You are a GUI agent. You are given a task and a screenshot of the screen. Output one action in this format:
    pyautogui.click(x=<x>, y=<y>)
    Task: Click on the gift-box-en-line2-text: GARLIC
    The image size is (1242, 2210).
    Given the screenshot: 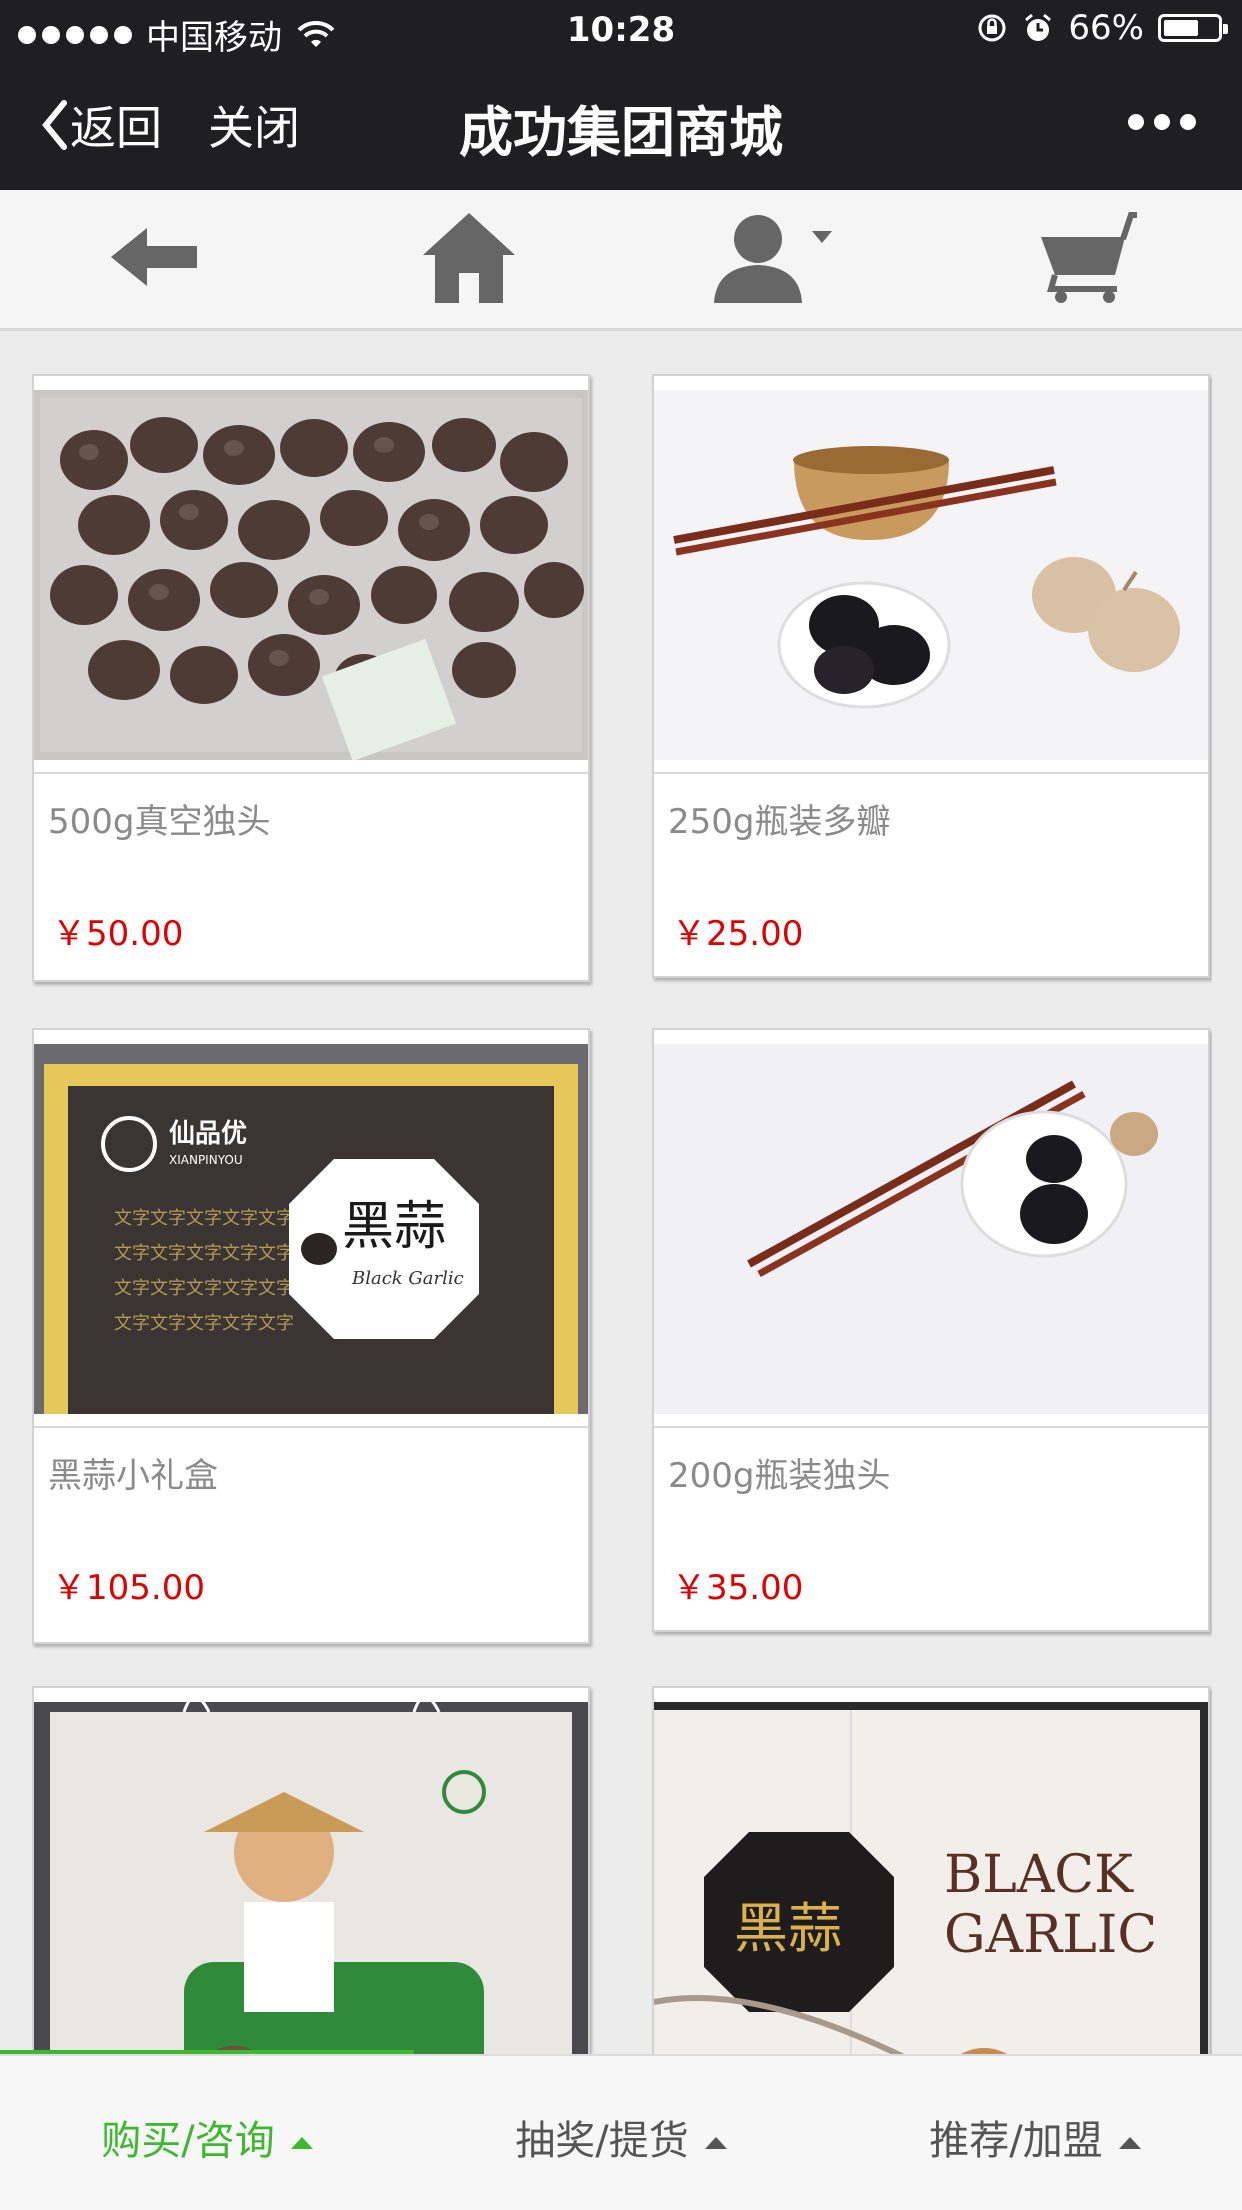 What is the action you would take?
    pyautogui.click(x=1050, y=1935)
    